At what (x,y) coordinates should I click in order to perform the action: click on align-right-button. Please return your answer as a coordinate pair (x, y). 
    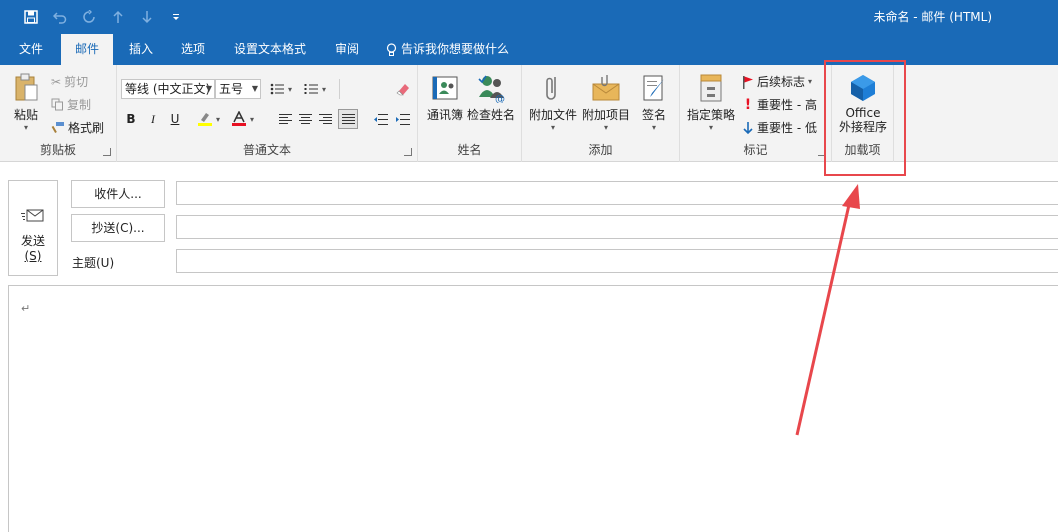
    Looking at the image, I should click on (325, 119).